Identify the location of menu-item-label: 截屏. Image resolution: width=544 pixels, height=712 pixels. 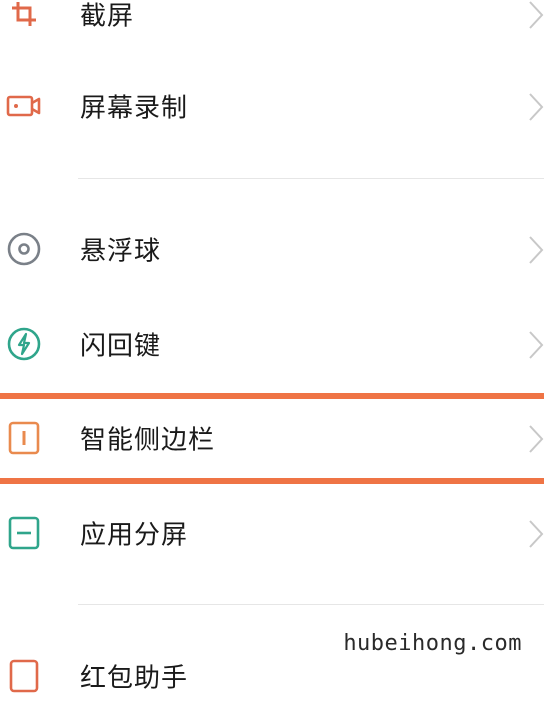
(107, 16).